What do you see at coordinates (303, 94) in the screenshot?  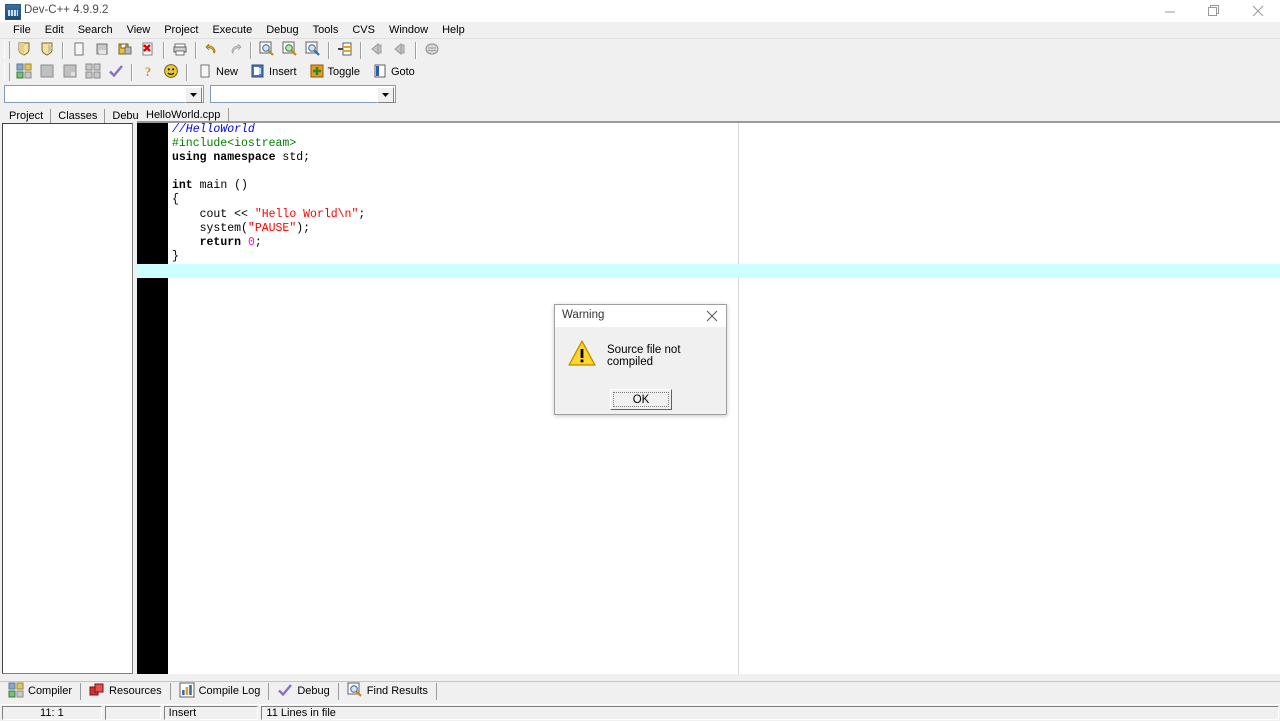 I see `member-browser-combo` at bounding box center [303, 94].